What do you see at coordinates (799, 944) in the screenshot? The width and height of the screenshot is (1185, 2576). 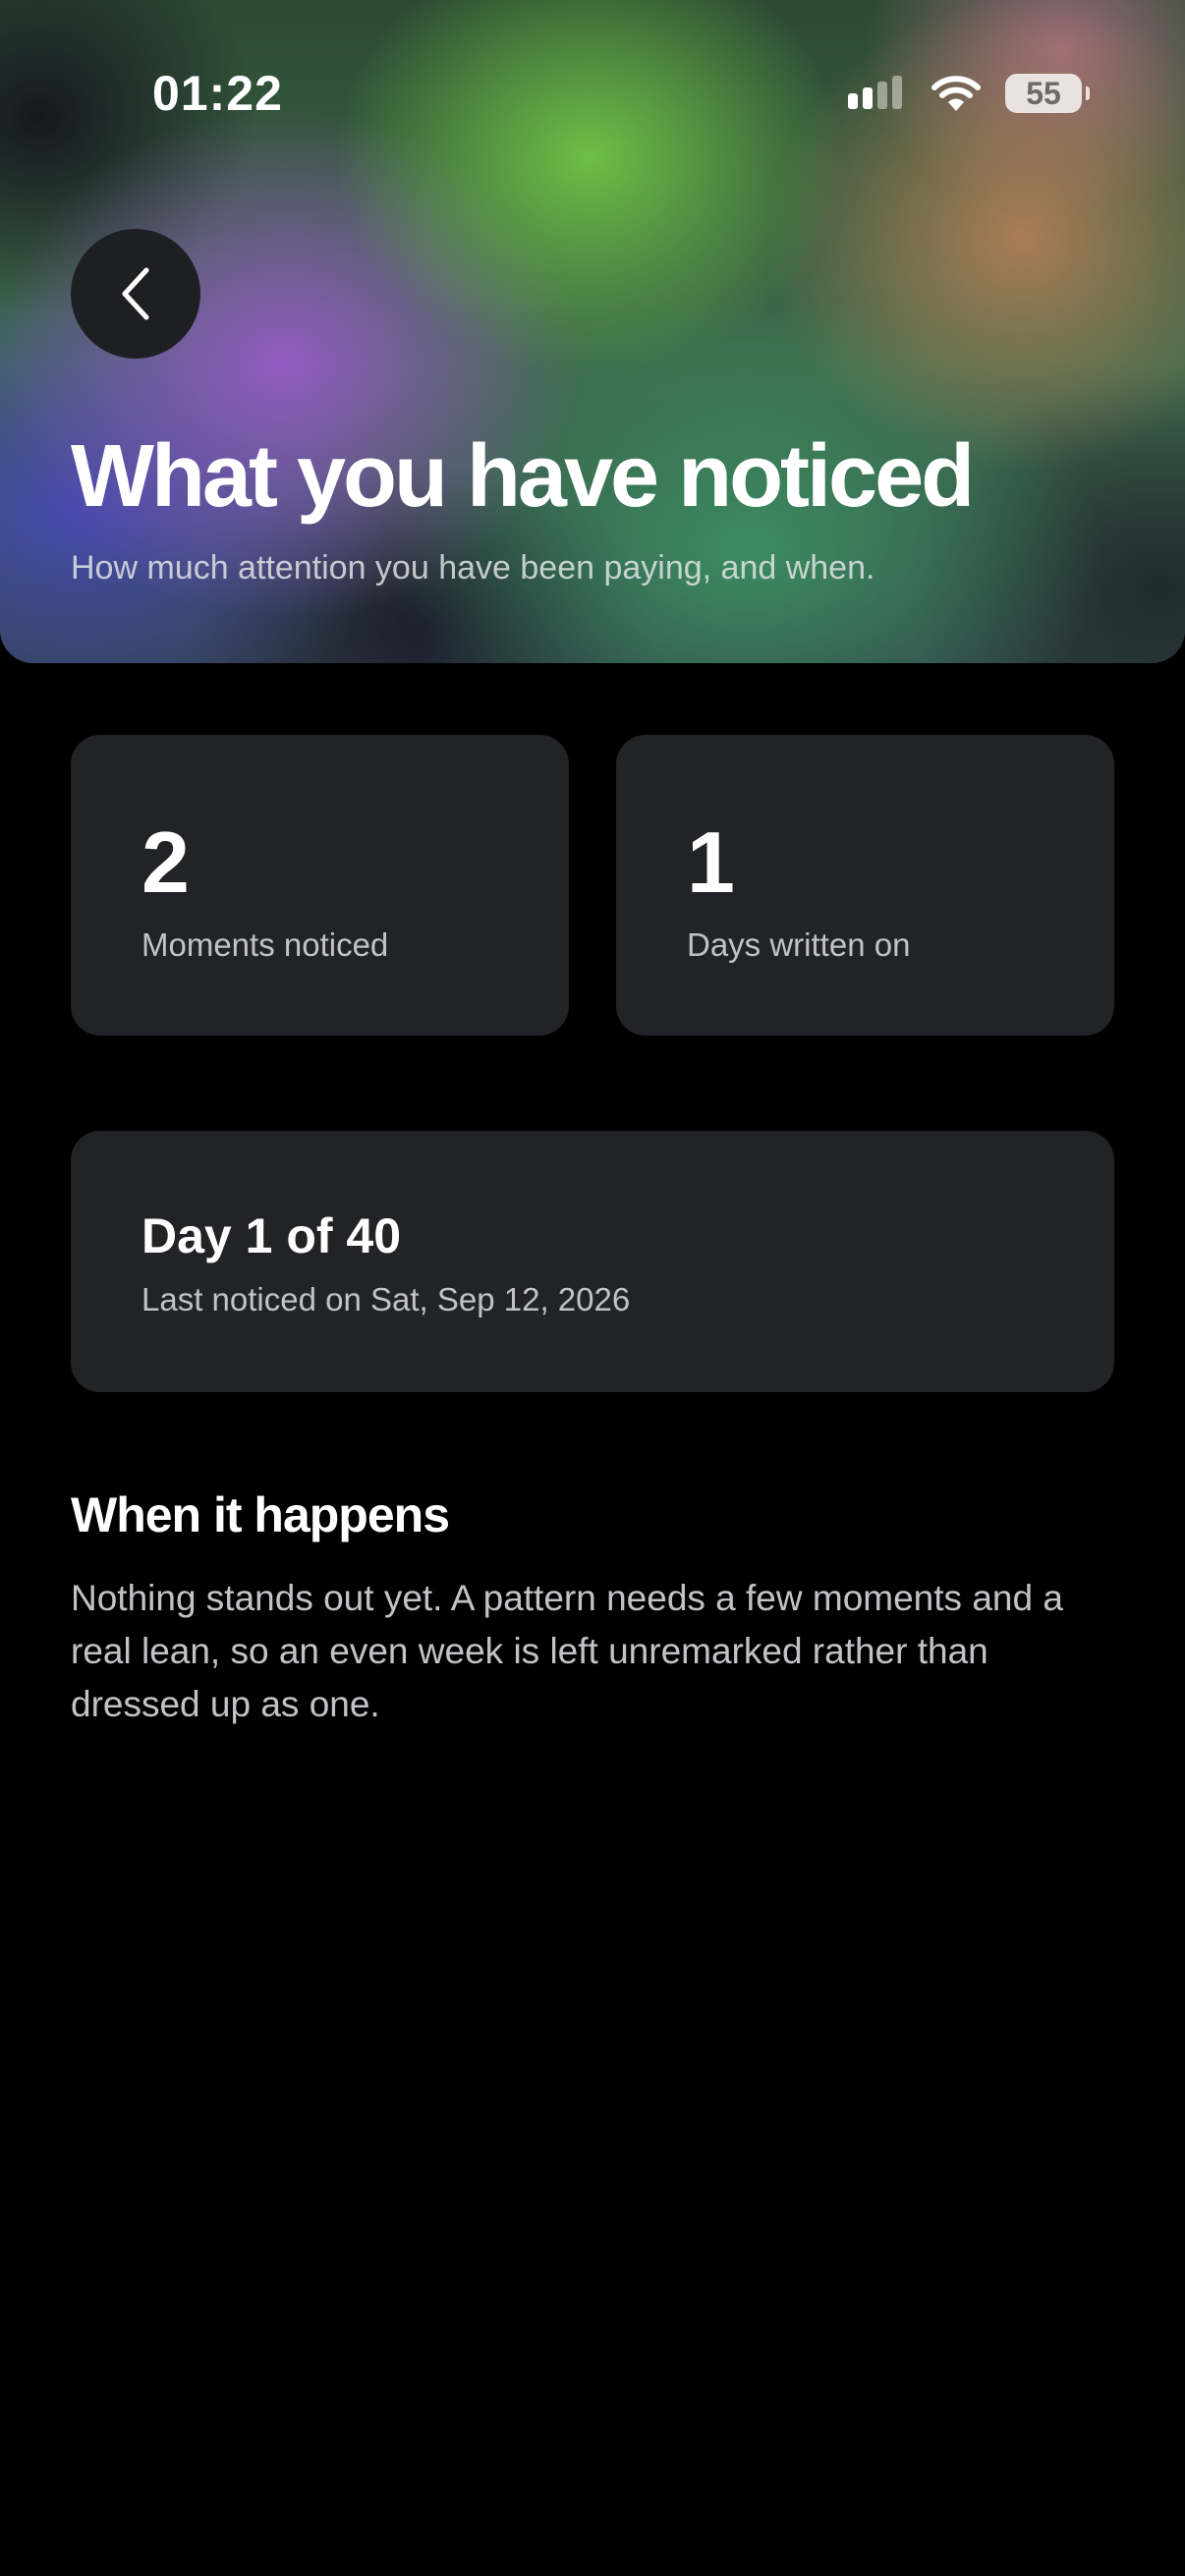 I see `days-written-label: Days written on` at bounding box center [799, 944].